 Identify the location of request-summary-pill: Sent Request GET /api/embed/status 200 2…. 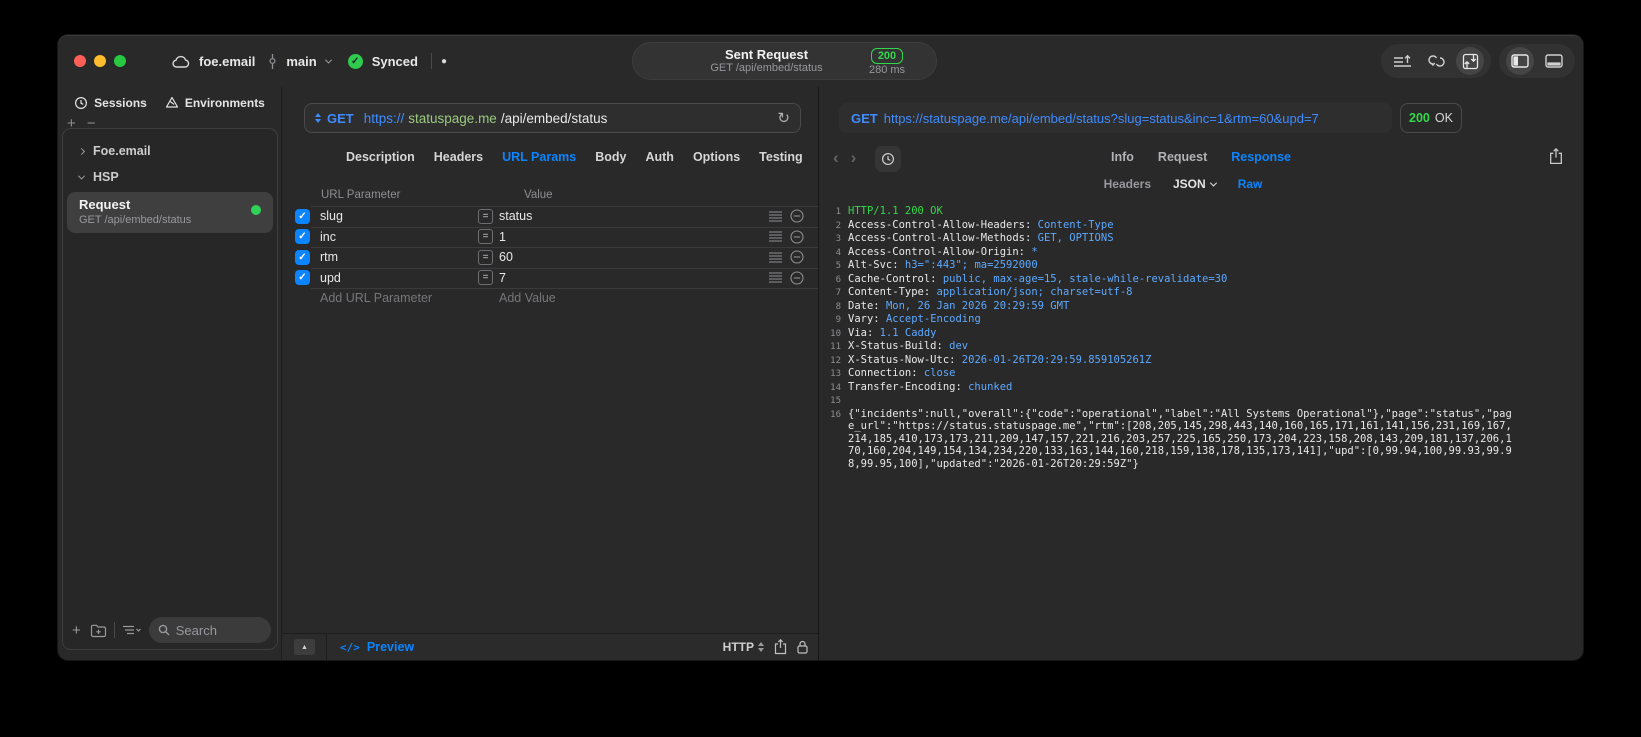
(784, 61).